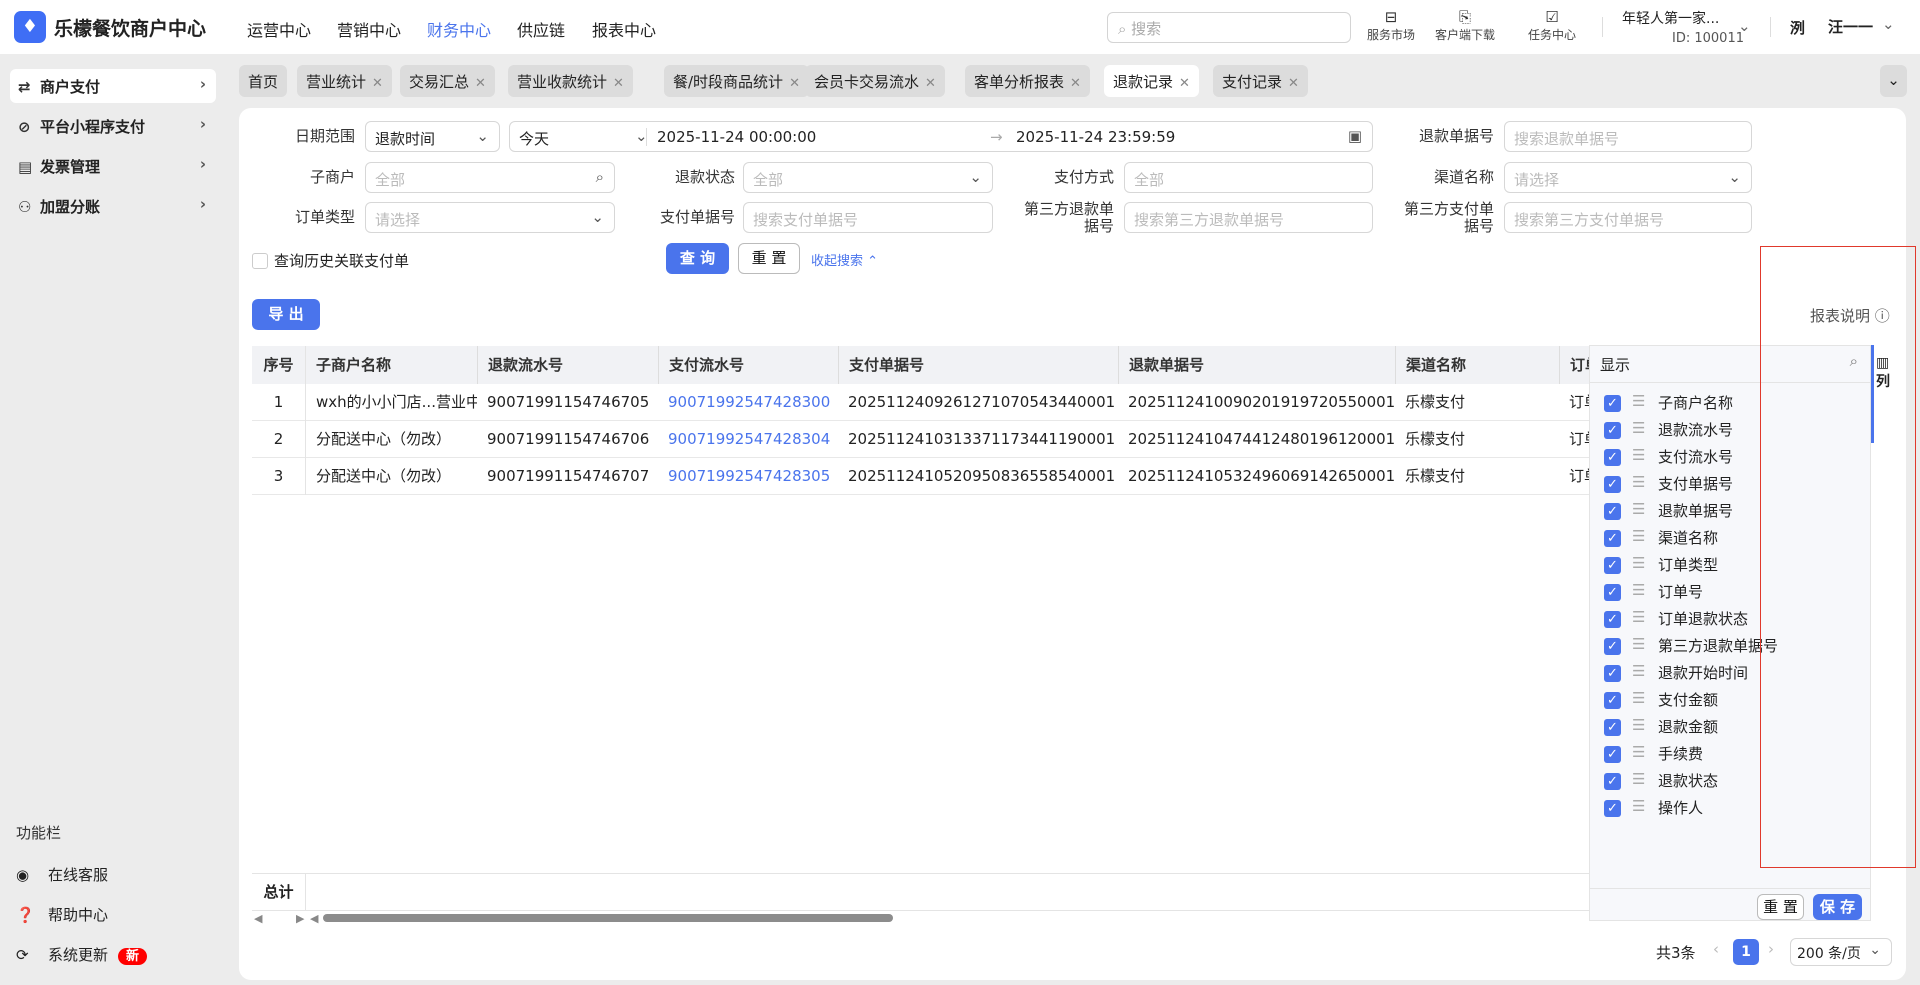 The height and width of the screenshot is (985, 1920). What do you see at coordinates (1628, 136) in the screenshot?
I see `filter-input: 搜索退款单据号` at bounding box center [1628, 136].